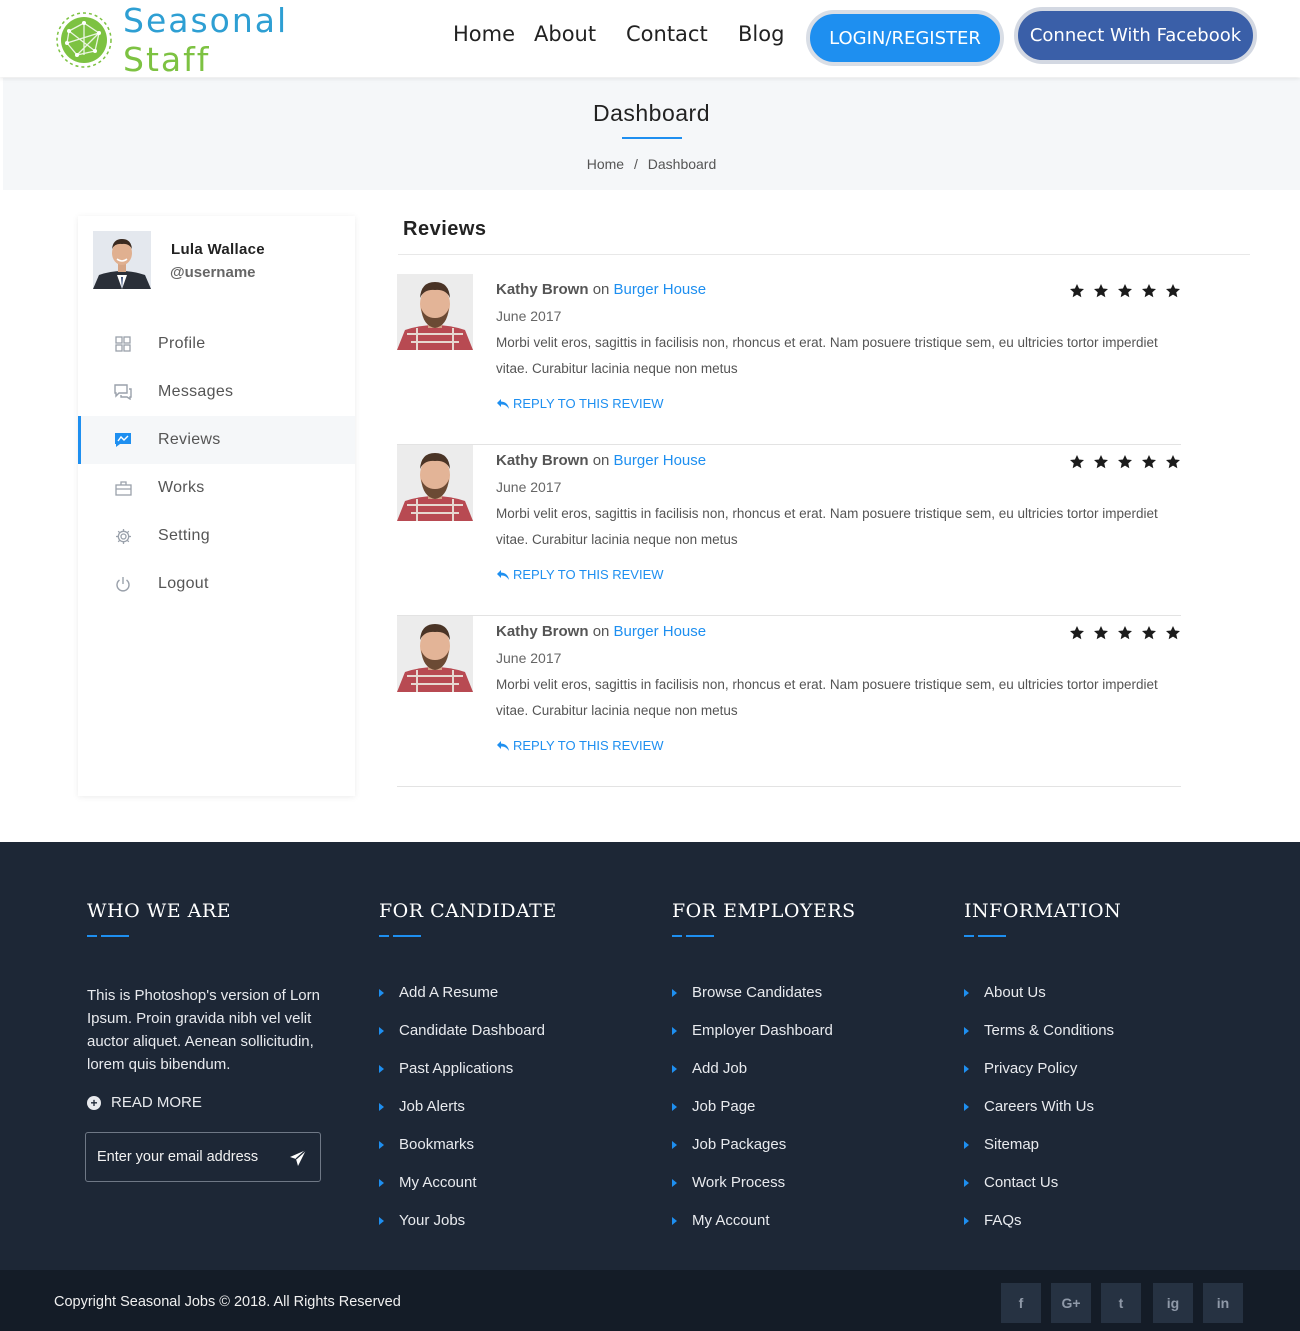 This screenshot has width=1300, height=1331. Describe the element at coordinates (1039, 1079) in the screenshot. I see `footer-link: Privacy Policy` at that location.